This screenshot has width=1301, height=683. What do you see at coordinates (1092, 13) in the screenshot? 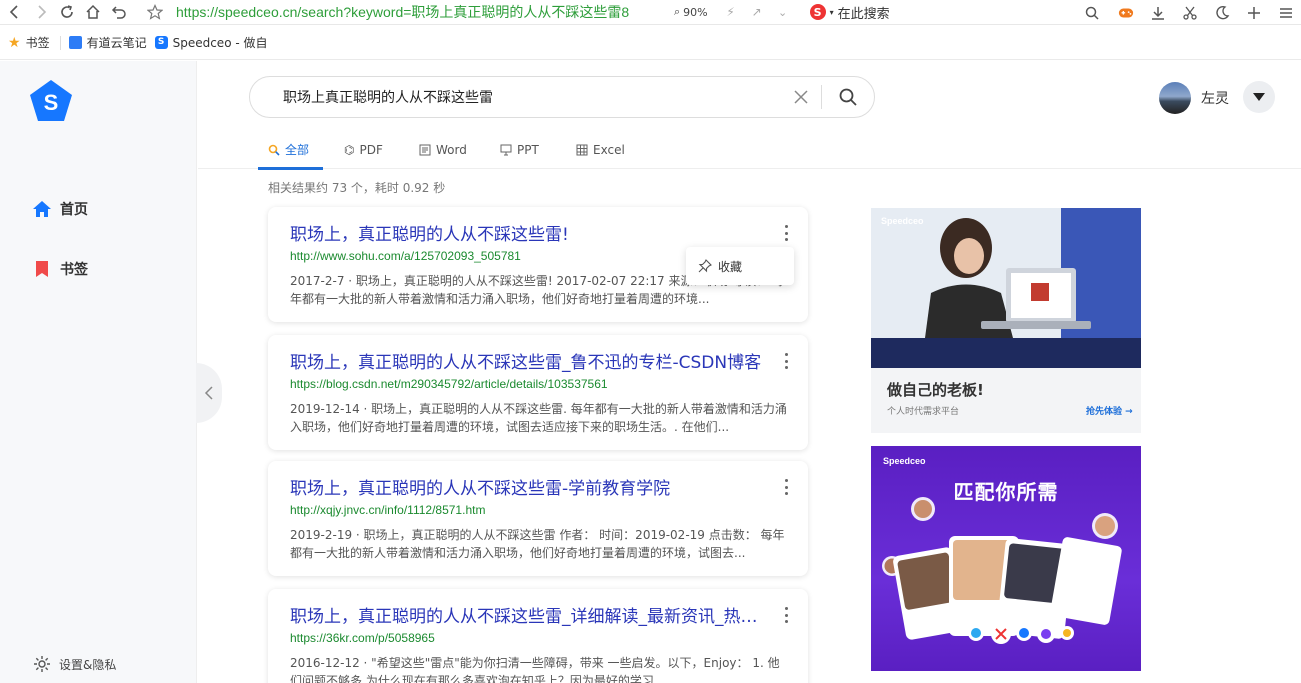
I see `search-icon` at bounding box center [1092, 13].